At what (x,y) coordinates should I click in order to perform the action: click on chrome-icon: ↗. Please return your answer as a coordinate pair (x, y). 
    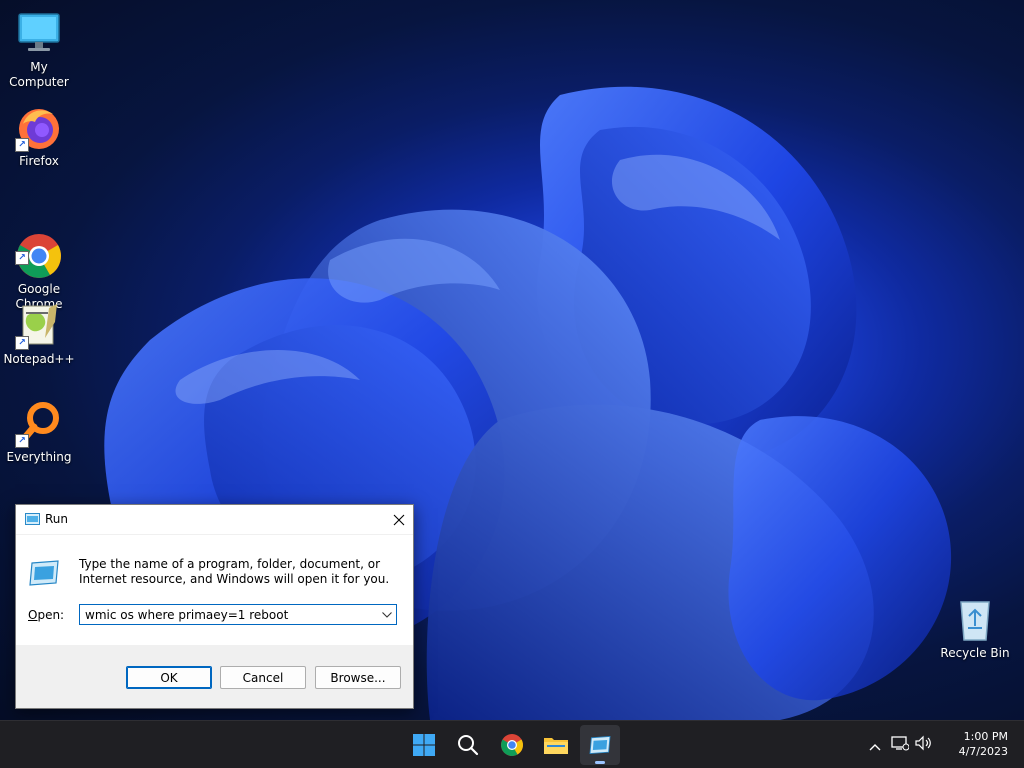
    Looking at the image, I should click on (39, 247).